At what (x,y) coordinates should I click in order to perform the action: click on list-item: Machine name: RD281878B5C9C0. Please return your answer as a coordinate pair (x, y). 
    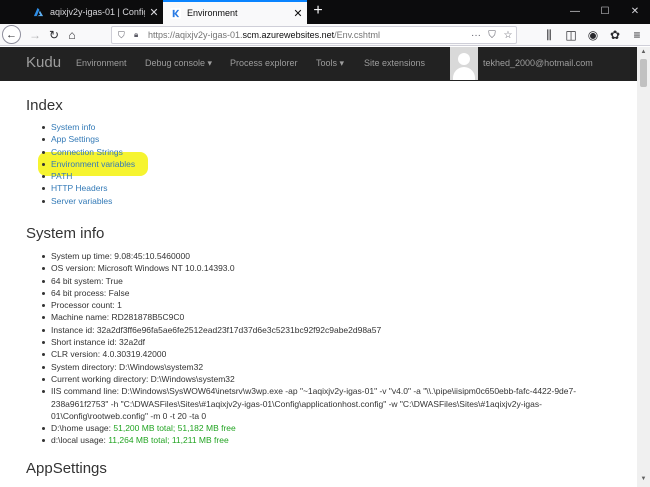
    Looking at the image, I should click on (329, 317).